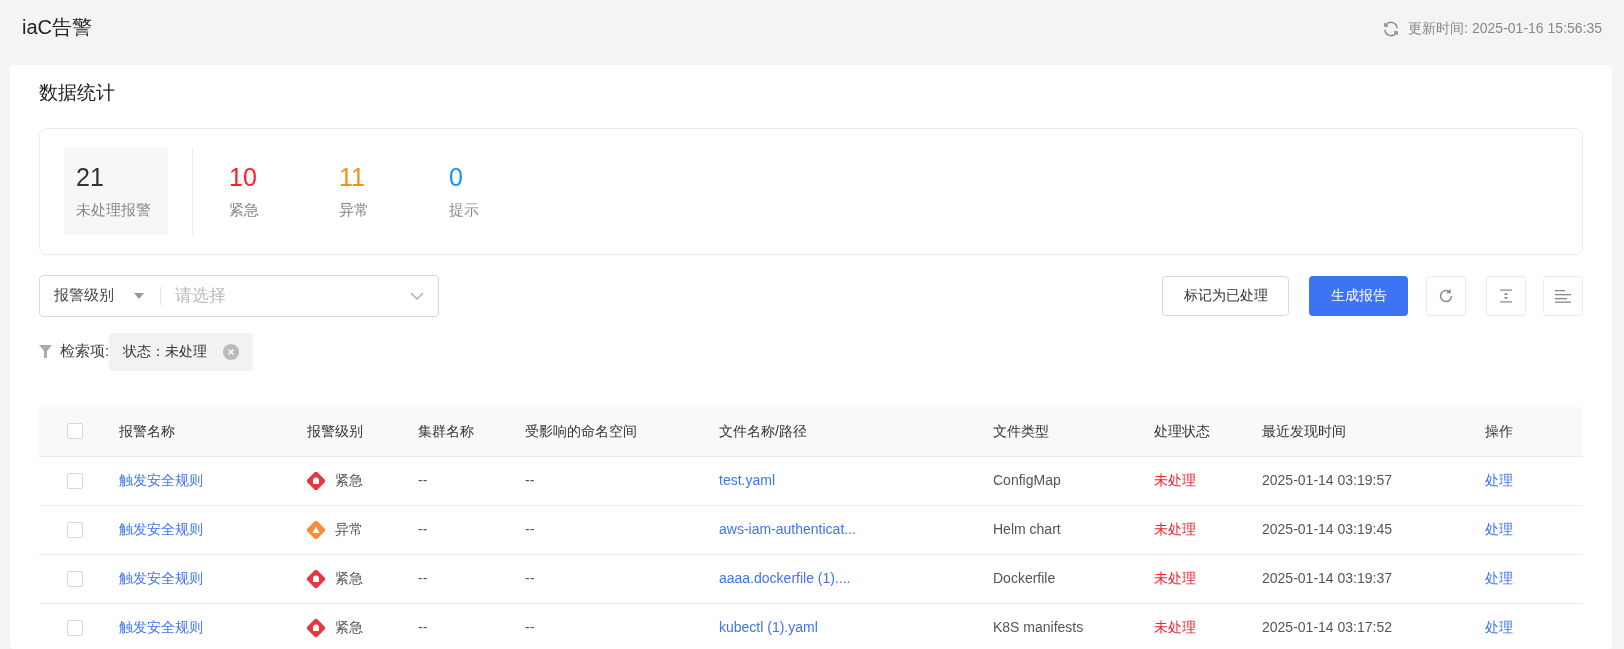  What do you see at coordinates (1027, 480) in the screenshot?
I see `table-cell-text: ConfigMap` at bounding box center [1027, 480].